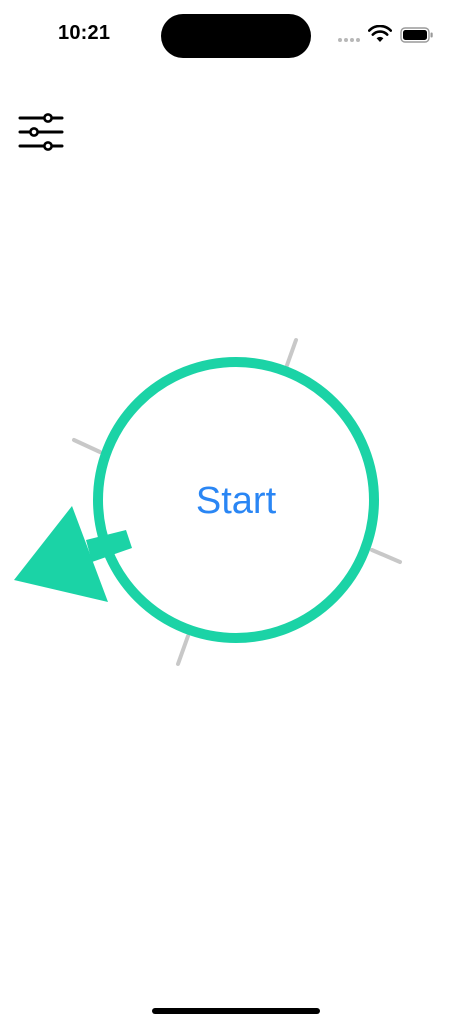 The height and width of the screenshot is (1024, 472). What do you see at coordinates (291, 354) in the screenshot?
I see `tick-top` at bounding box center [291, 354].